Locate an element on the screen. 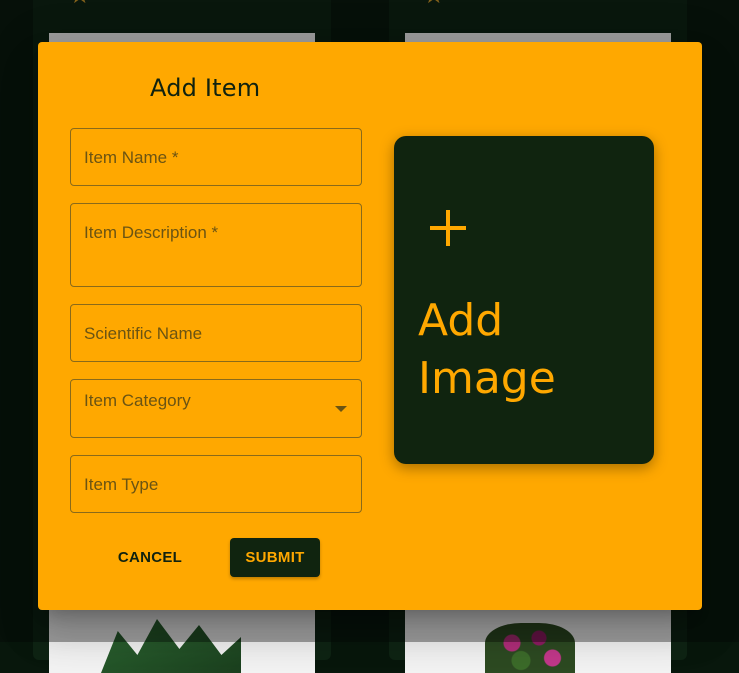 The height and width of the screenshot is (673, 739). scientific-name-label: Scientific Name is located at coordinates (143, 333).